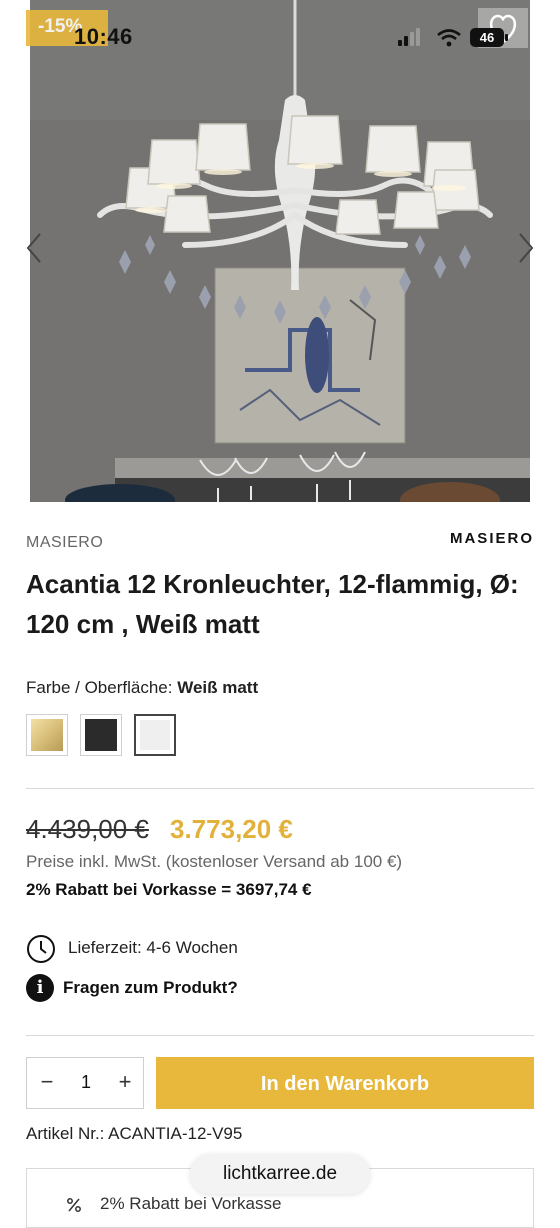 The image size is (560, 1228). I want to click on status-time: 10:46, so click(103, 36).